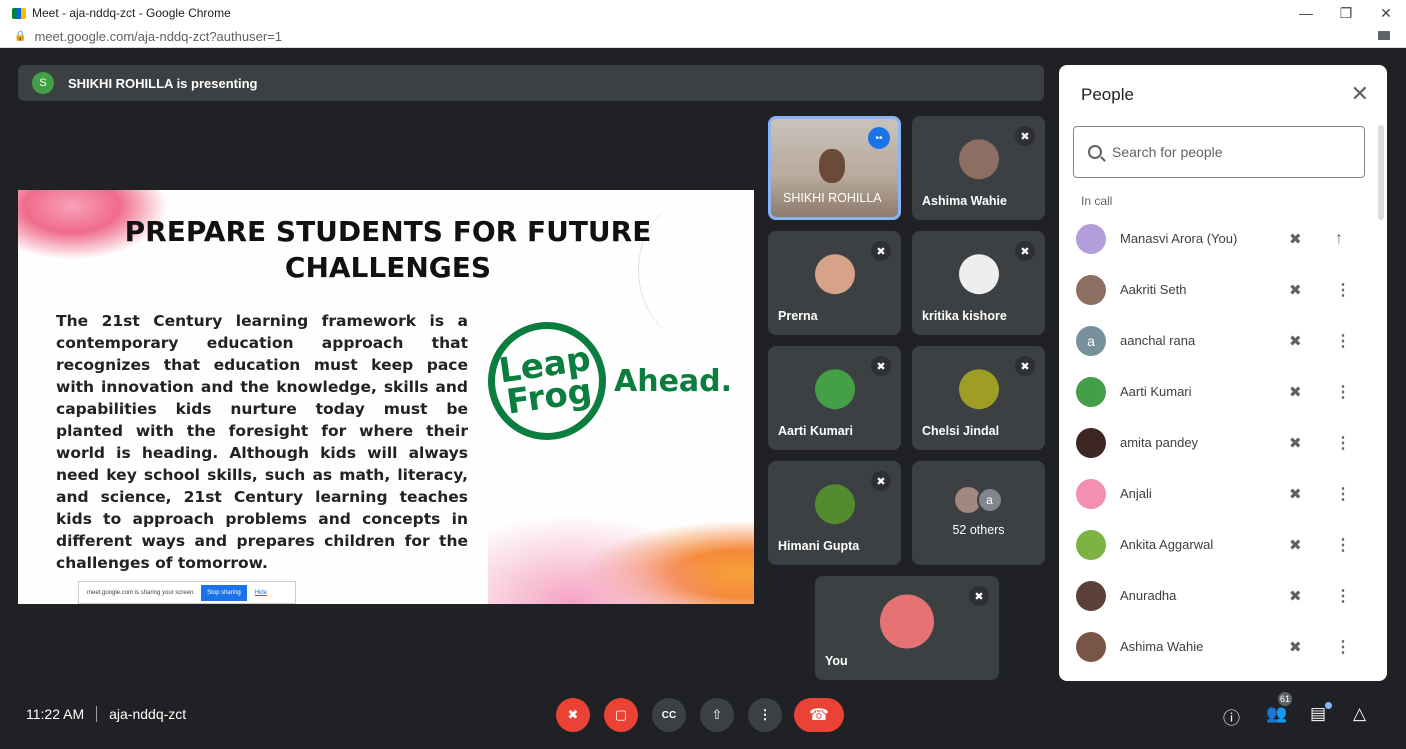 The image size is (1406, 749). What do you see at coordinates (819, 715) in the screenshot?
I see `leave-call-button: ☎` at bounding box center [819, 715].